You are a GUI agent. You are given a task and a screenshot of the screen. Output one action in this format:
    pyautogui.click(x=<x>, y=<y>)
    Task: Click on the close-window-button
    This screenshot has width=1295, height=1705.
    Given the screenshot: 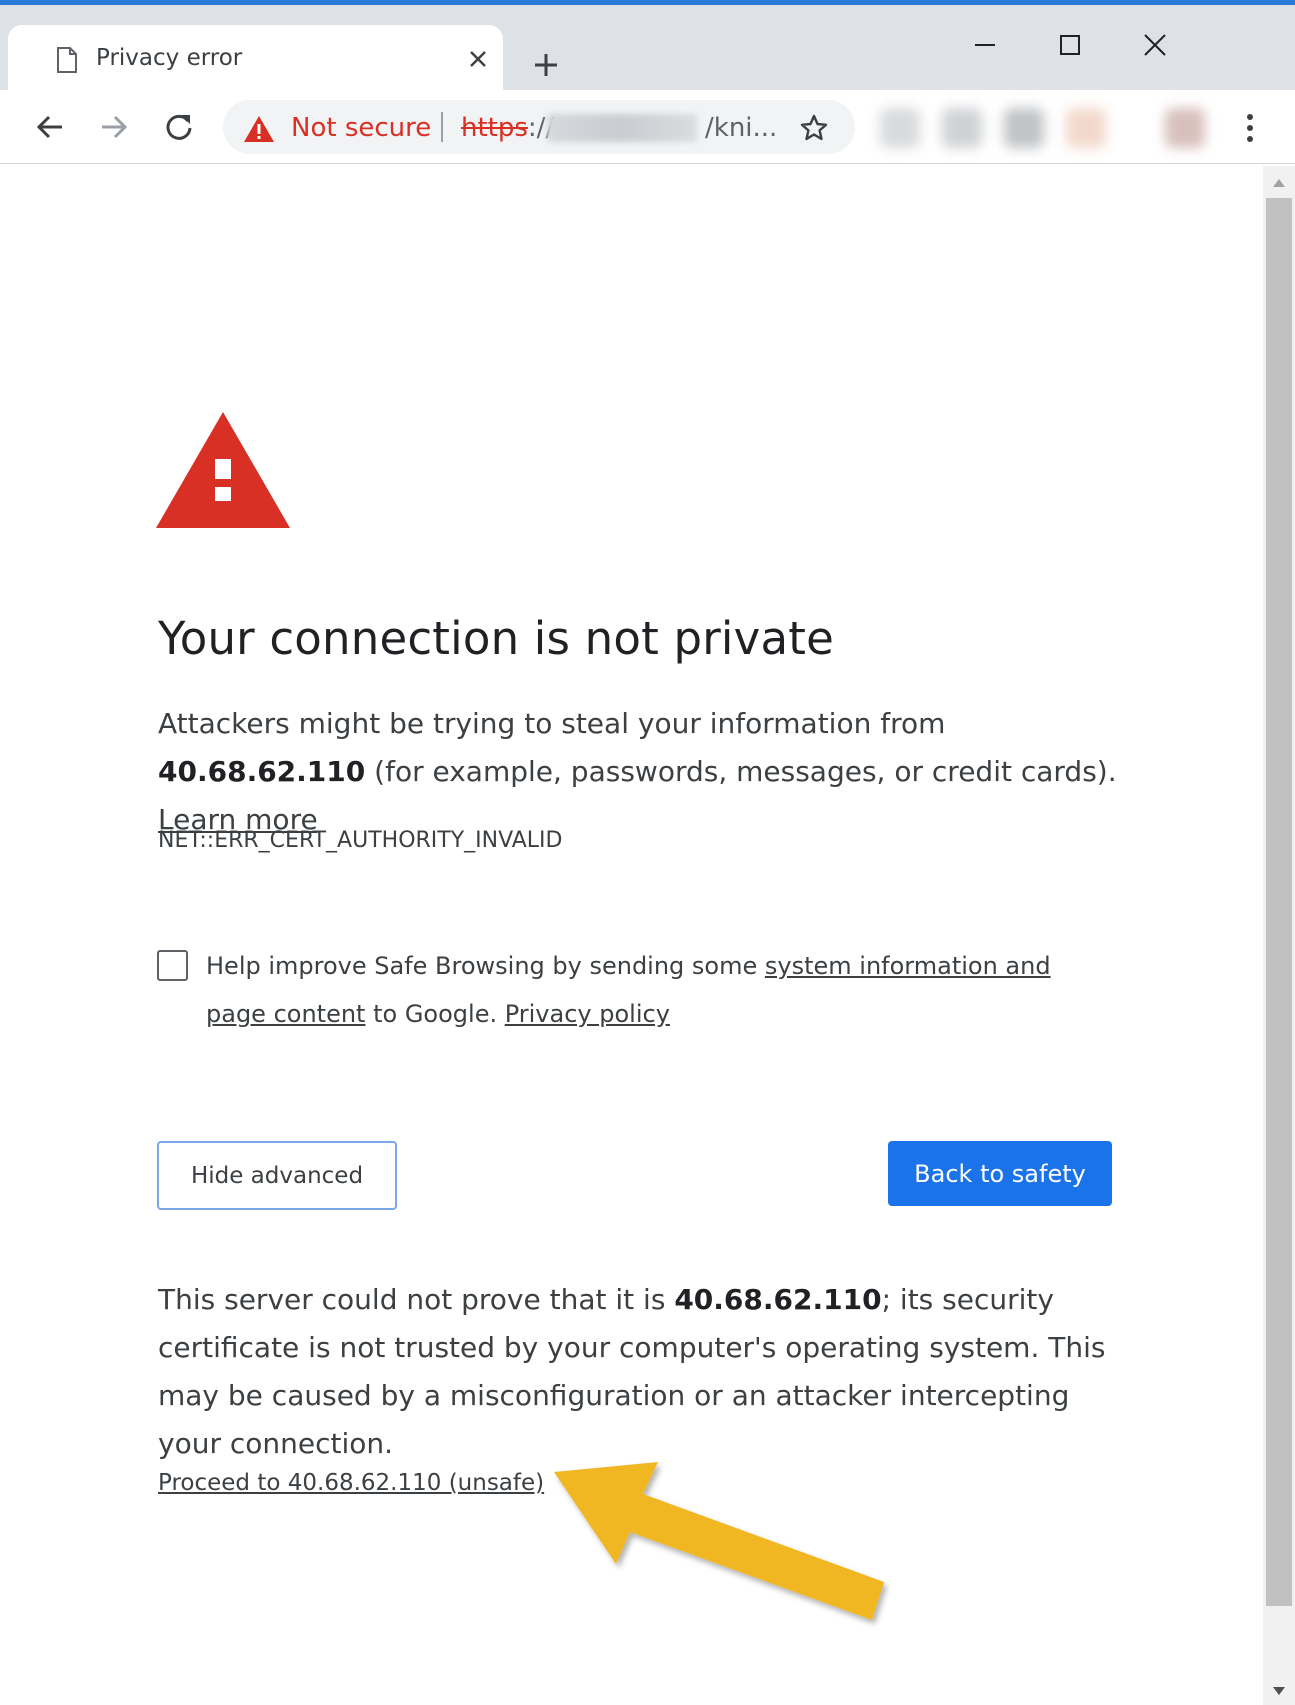 What is the action you would take?
    pyautogui.click(x=1155, y=45)
    